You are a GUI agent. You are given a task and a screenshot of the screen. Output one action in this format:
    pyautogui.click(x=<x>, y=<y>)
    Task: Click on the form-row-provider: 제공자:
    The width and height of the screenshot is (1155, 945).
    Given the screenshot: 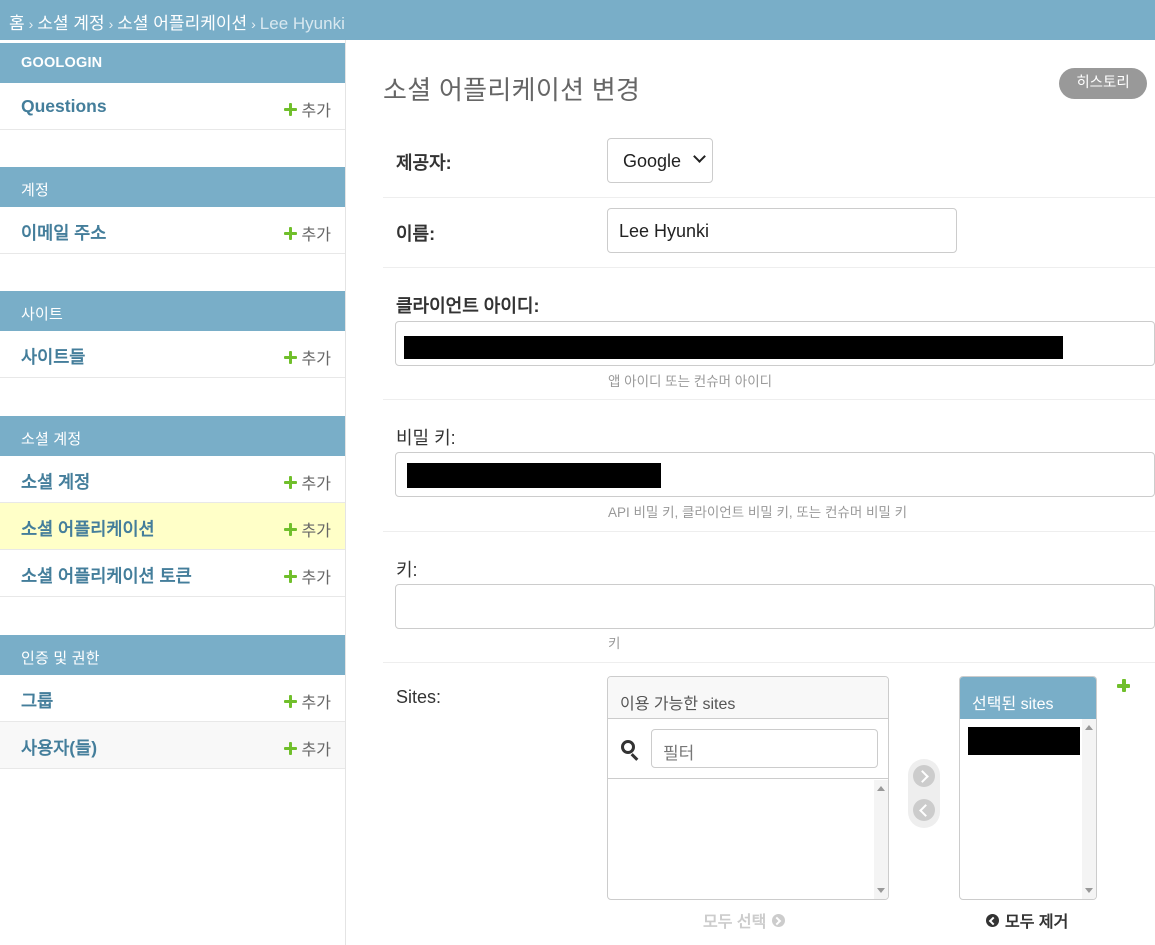 What is the action you would take?
    pyautogui.click(x=769, y=161)
    